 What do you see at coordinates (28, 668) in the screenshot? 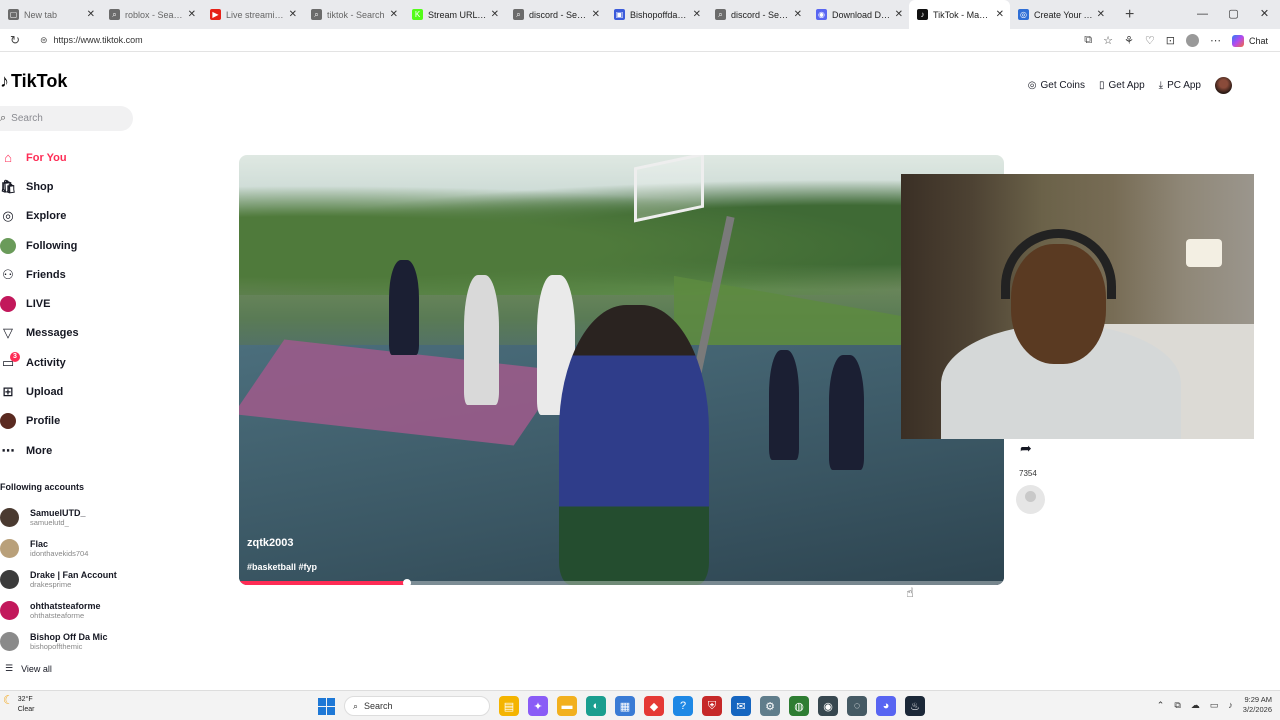
I see `view-all-button: ☰ View all` at bounding box center [28, 668].